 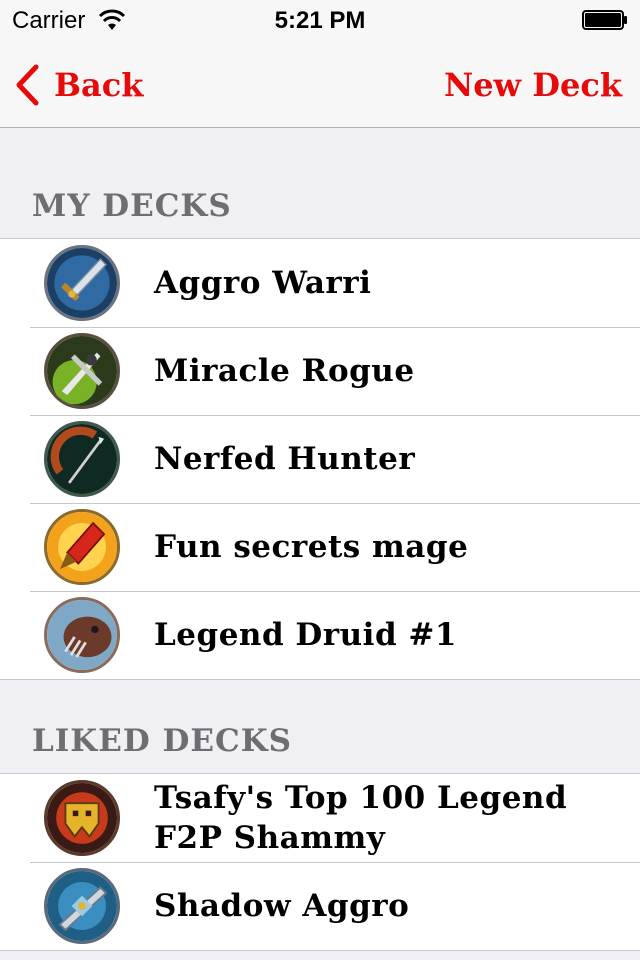 What do you see at coordinates (82, 547) in the screenshot?
I see `mage-class-icon` at bounding box center [82, 547].